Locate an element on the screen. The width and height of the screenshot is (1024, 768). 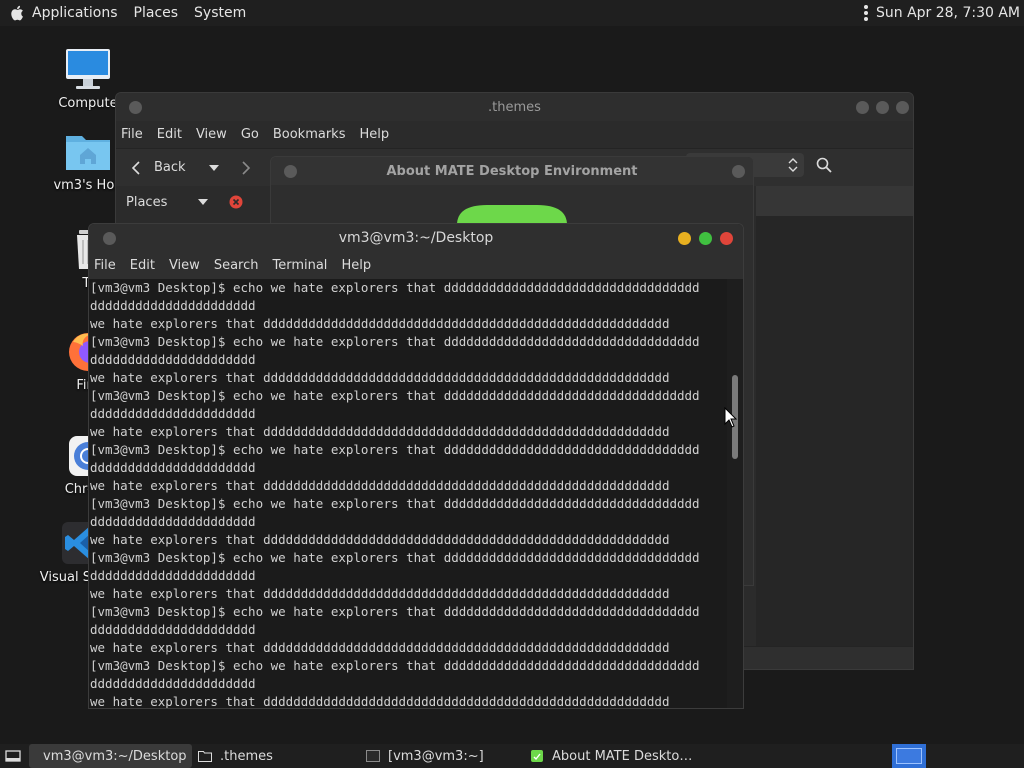
clock: Sun Apr 28, 7:30 AM is located at coordinates (948, 13).